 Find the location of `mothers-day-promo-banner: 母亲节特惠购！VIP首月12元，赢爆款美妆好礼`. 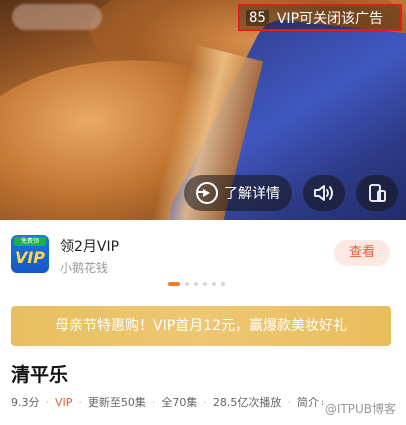

mothers-day-promo-banner: 母亲节特惠购！VIP首月12元，赢爆款美妆好礼 is located at coordinates (201, 326).